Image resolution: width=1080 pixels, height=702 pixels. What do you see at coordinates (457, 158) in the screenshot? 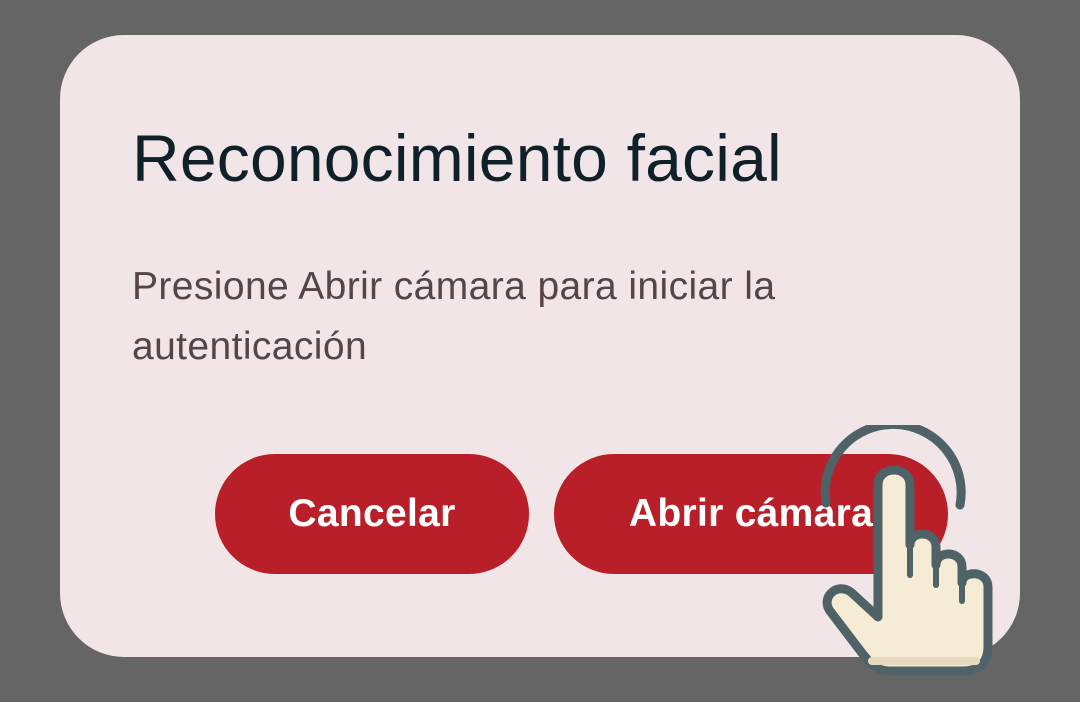
I see `dialog-title: Reconocimiento facial` at bounding box center [457, 158].